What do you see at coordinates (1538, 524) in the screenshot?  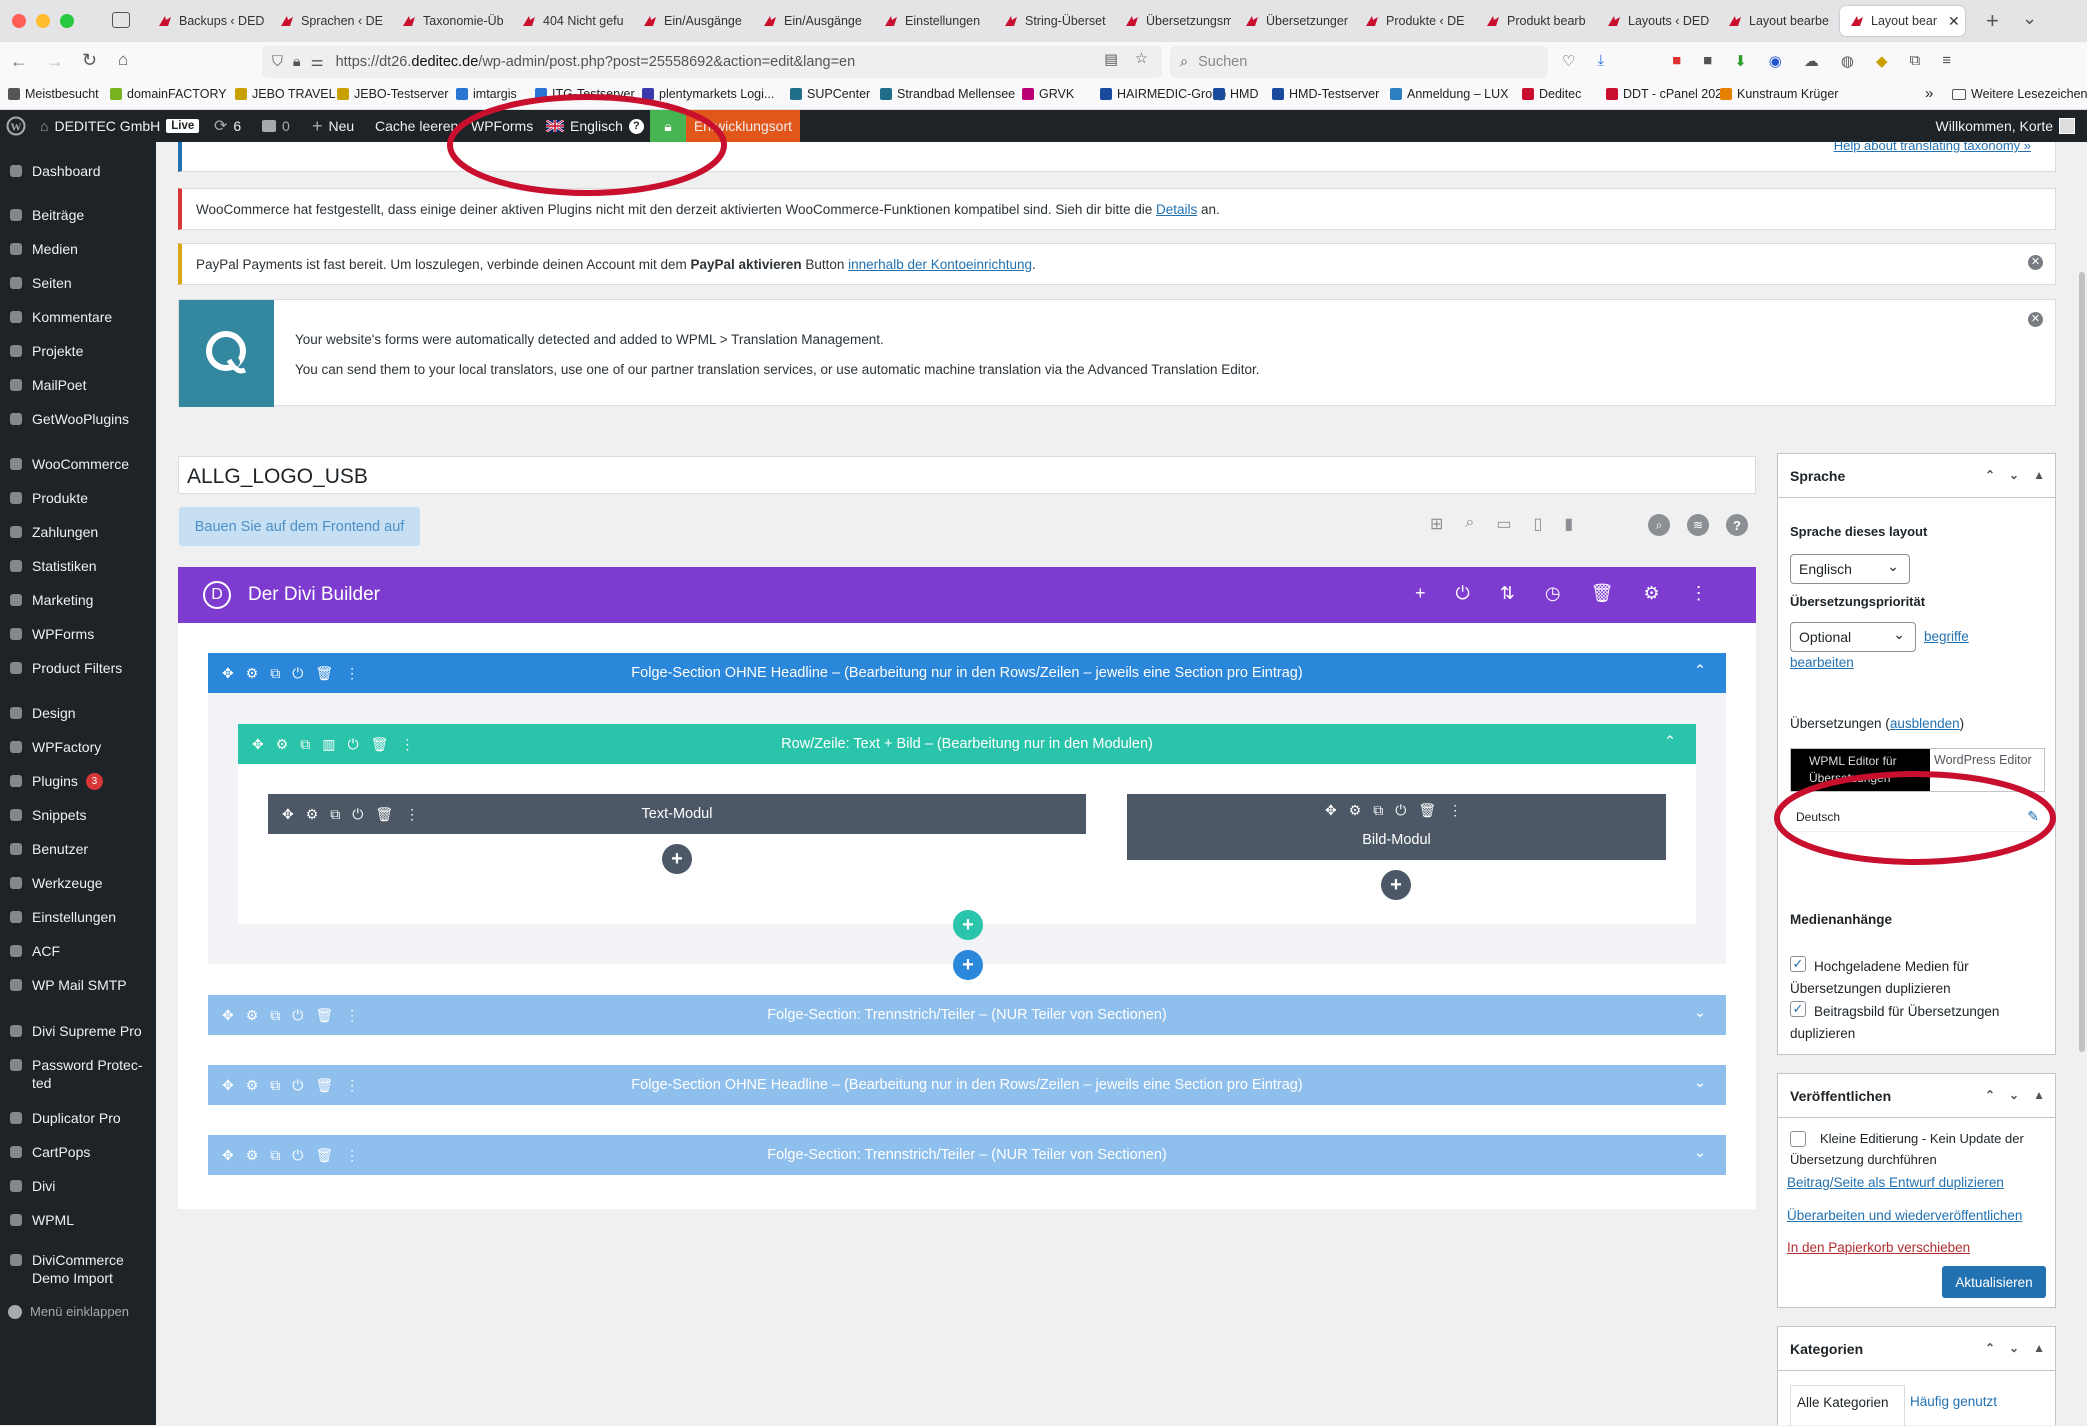 I see `tablet-view-icon: ▯` at bounding box center [1538, 524].